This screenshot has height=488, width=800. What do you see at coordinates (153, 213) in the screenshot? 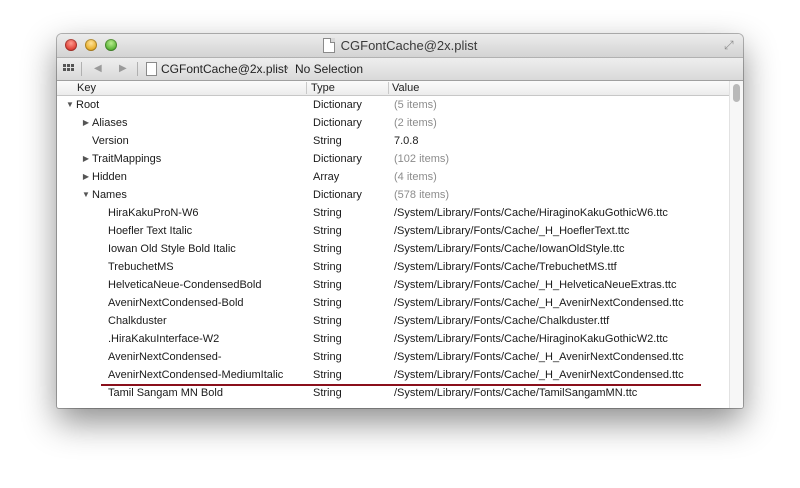
I see `row-key: HiraKakuProN-W6` at bounding box center [153, 213].